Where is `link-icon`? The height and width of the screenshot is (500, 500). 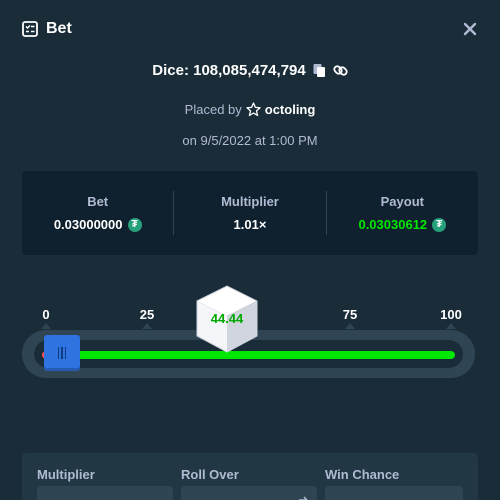 link-icon is located at coordinates (340, 70).